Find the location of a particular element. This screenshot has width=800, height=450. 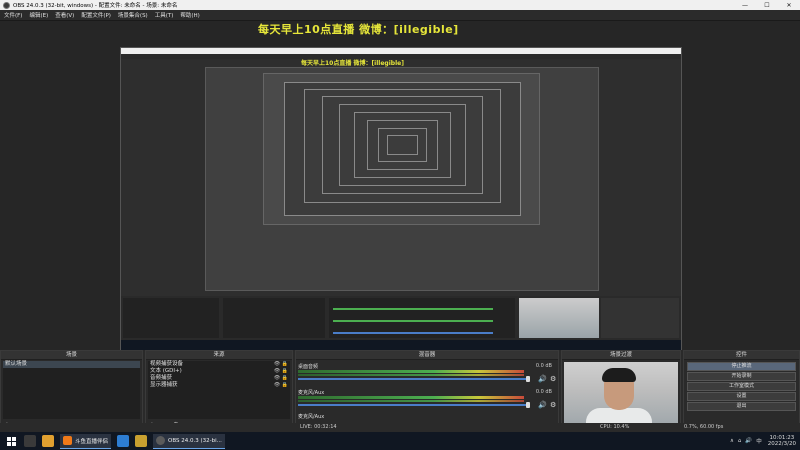

maximize-button: ☐ is located at coordinates (767, 5).